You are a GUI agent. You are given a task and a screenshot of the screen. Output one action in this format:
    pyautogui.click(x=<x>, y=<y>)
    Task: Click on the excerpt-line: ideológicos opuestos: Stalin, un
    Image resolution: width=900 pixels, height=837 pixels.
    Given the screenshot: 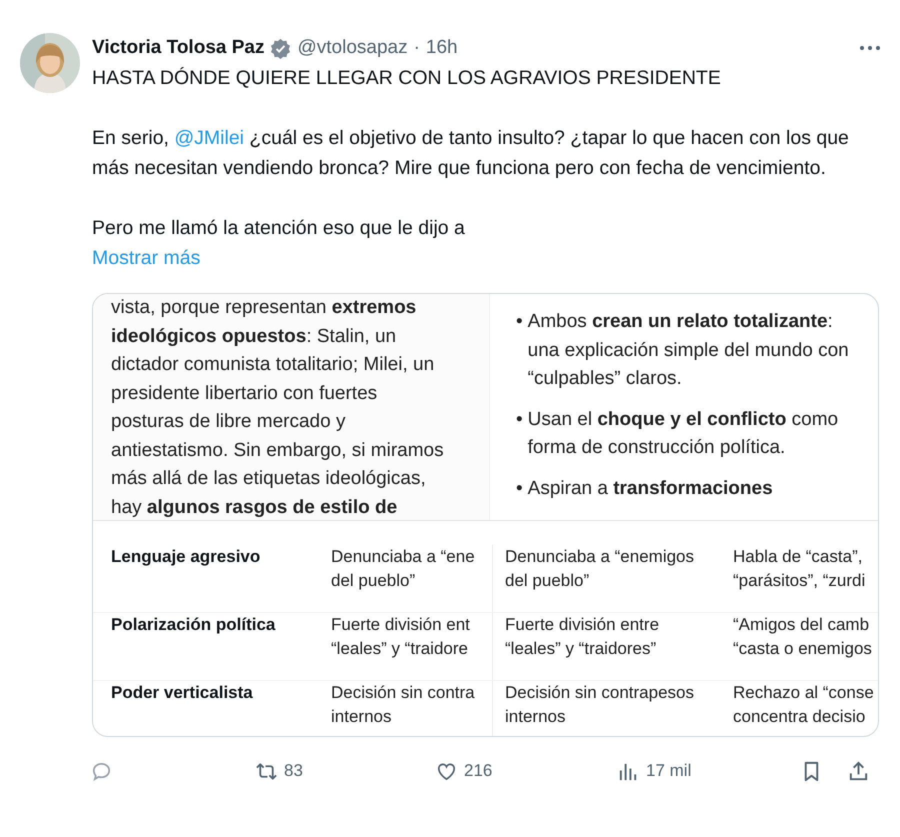 What is the action you would take?
    pyautogui.click(x=254, y=336)
    